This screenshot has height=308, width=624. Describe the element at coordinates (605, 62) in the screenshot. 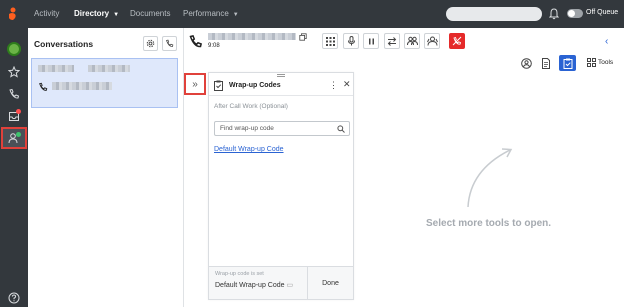

I see `tools-menu-label: Tools` at that location.